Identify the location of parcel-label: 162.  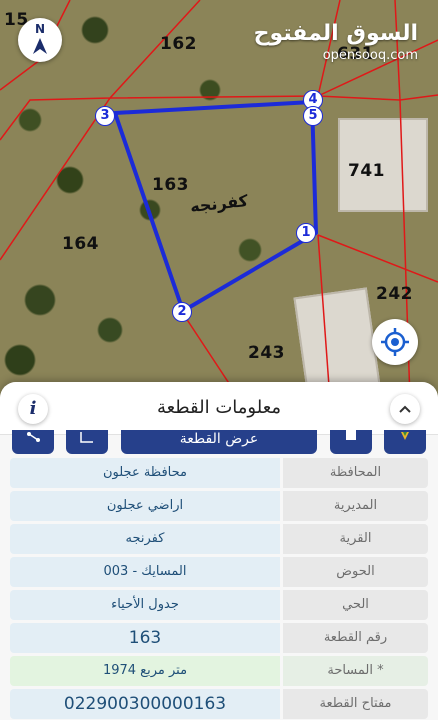
(178, 44).